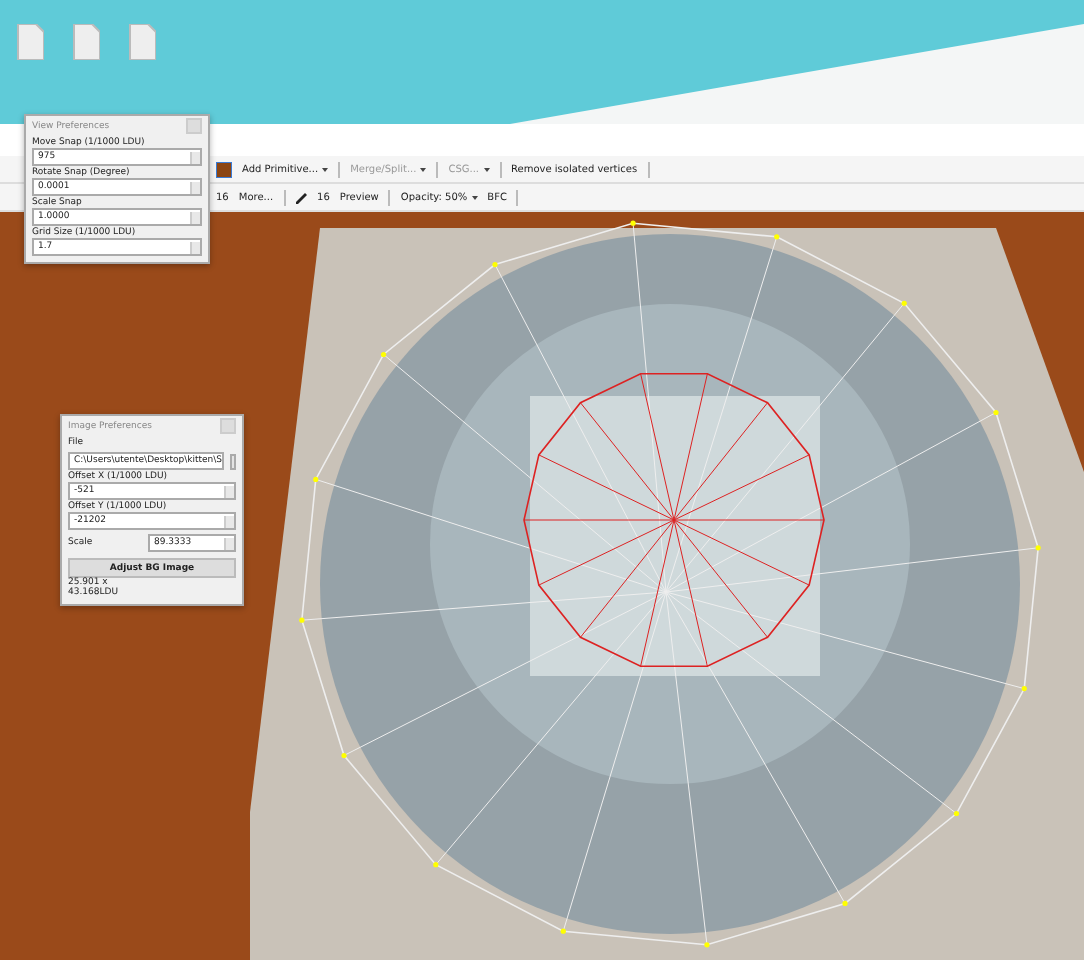 The width and height of the screenshot is (1084, 960). Describe the element at coordinates (224, 169) in the screenshot. I see `image-icon` at that location.